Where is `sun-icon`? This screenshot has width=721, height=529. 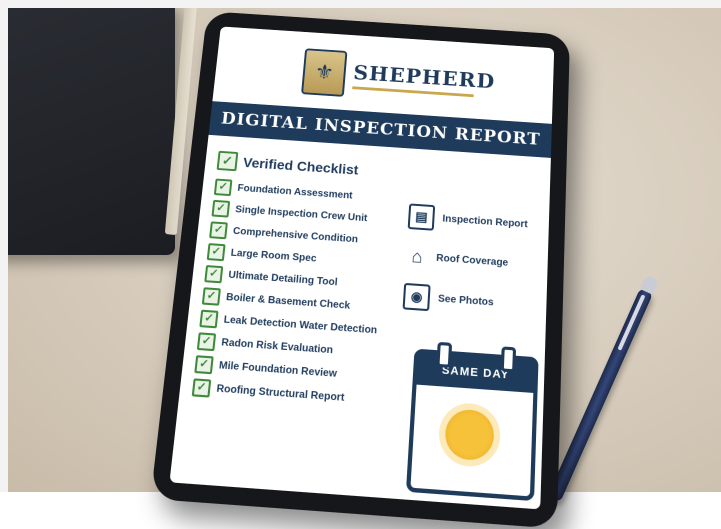
sun-icon is located at coordinates (469, 435).